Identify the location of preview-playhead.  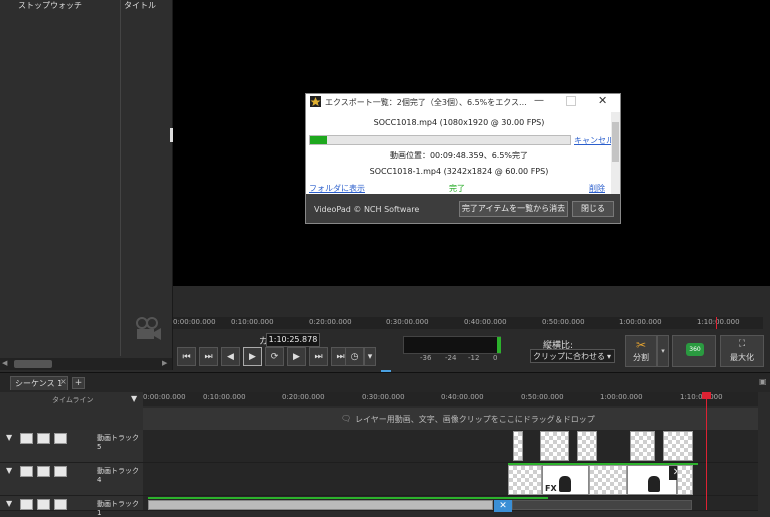
(716, 323).